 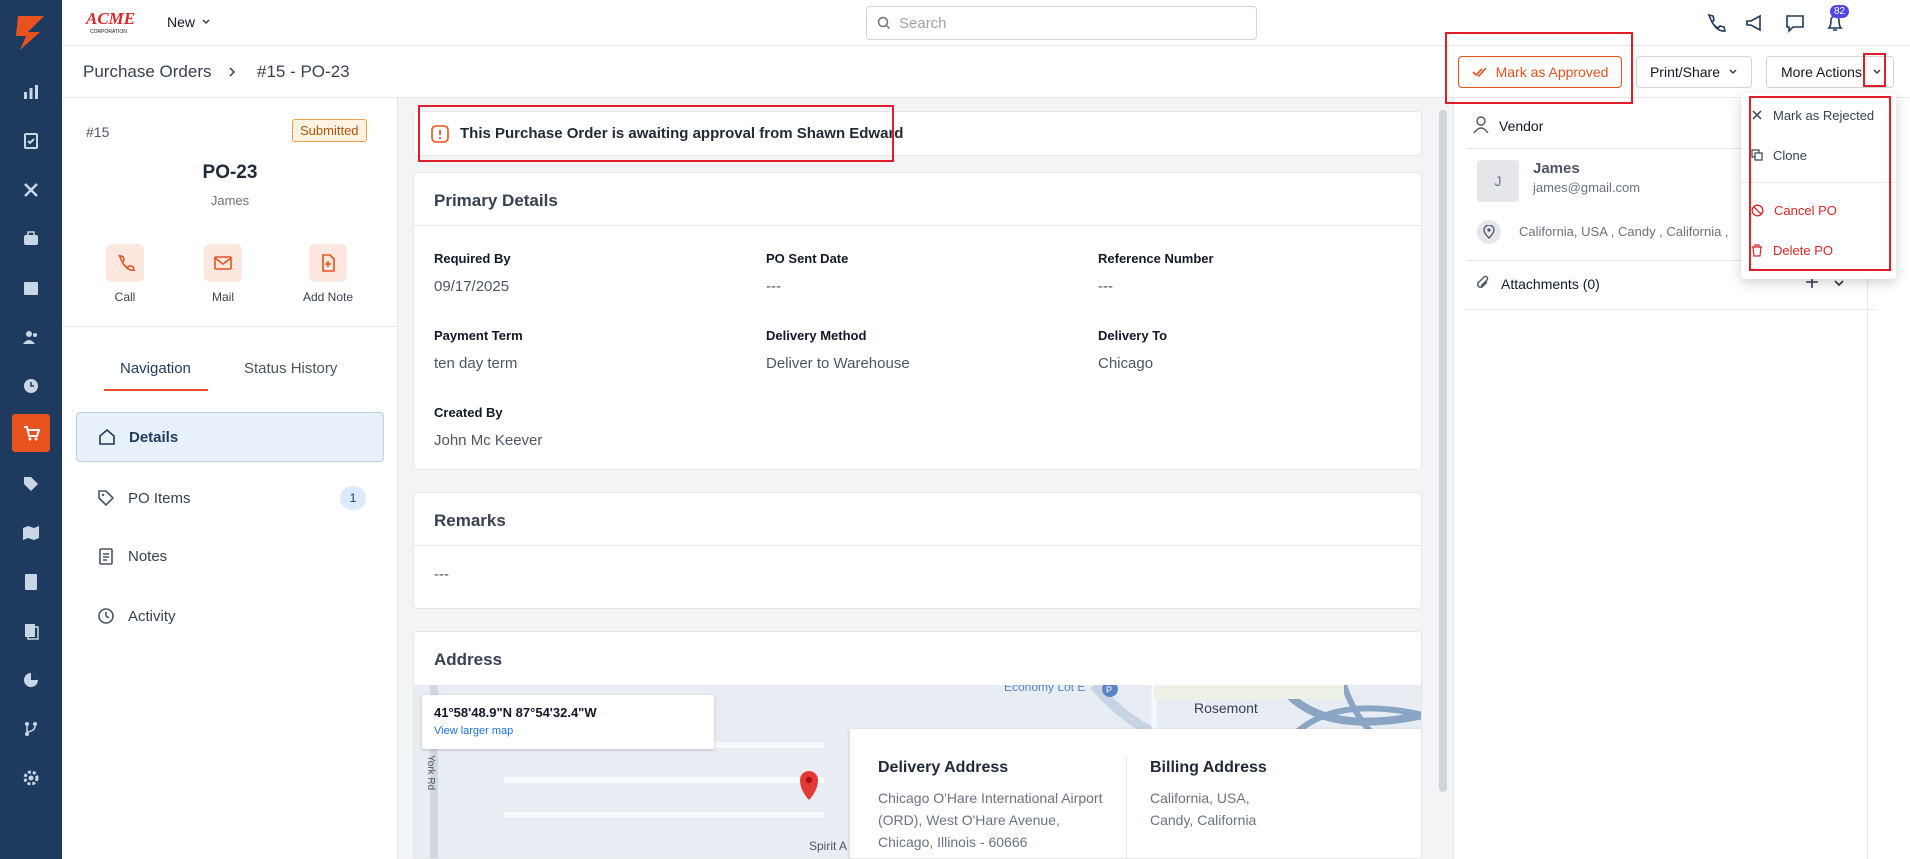 I want to click on vendor-name: James, so click(x=1556, y=168).